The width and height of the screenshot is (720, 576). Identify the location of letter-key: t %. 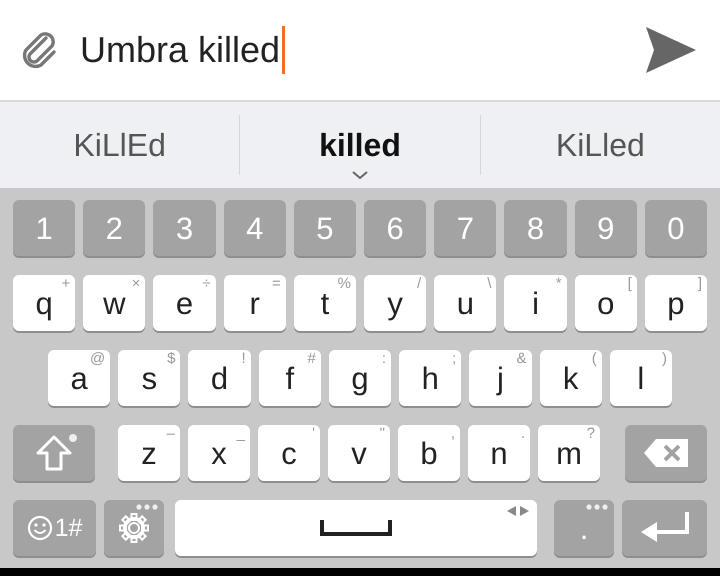
(325, 303).